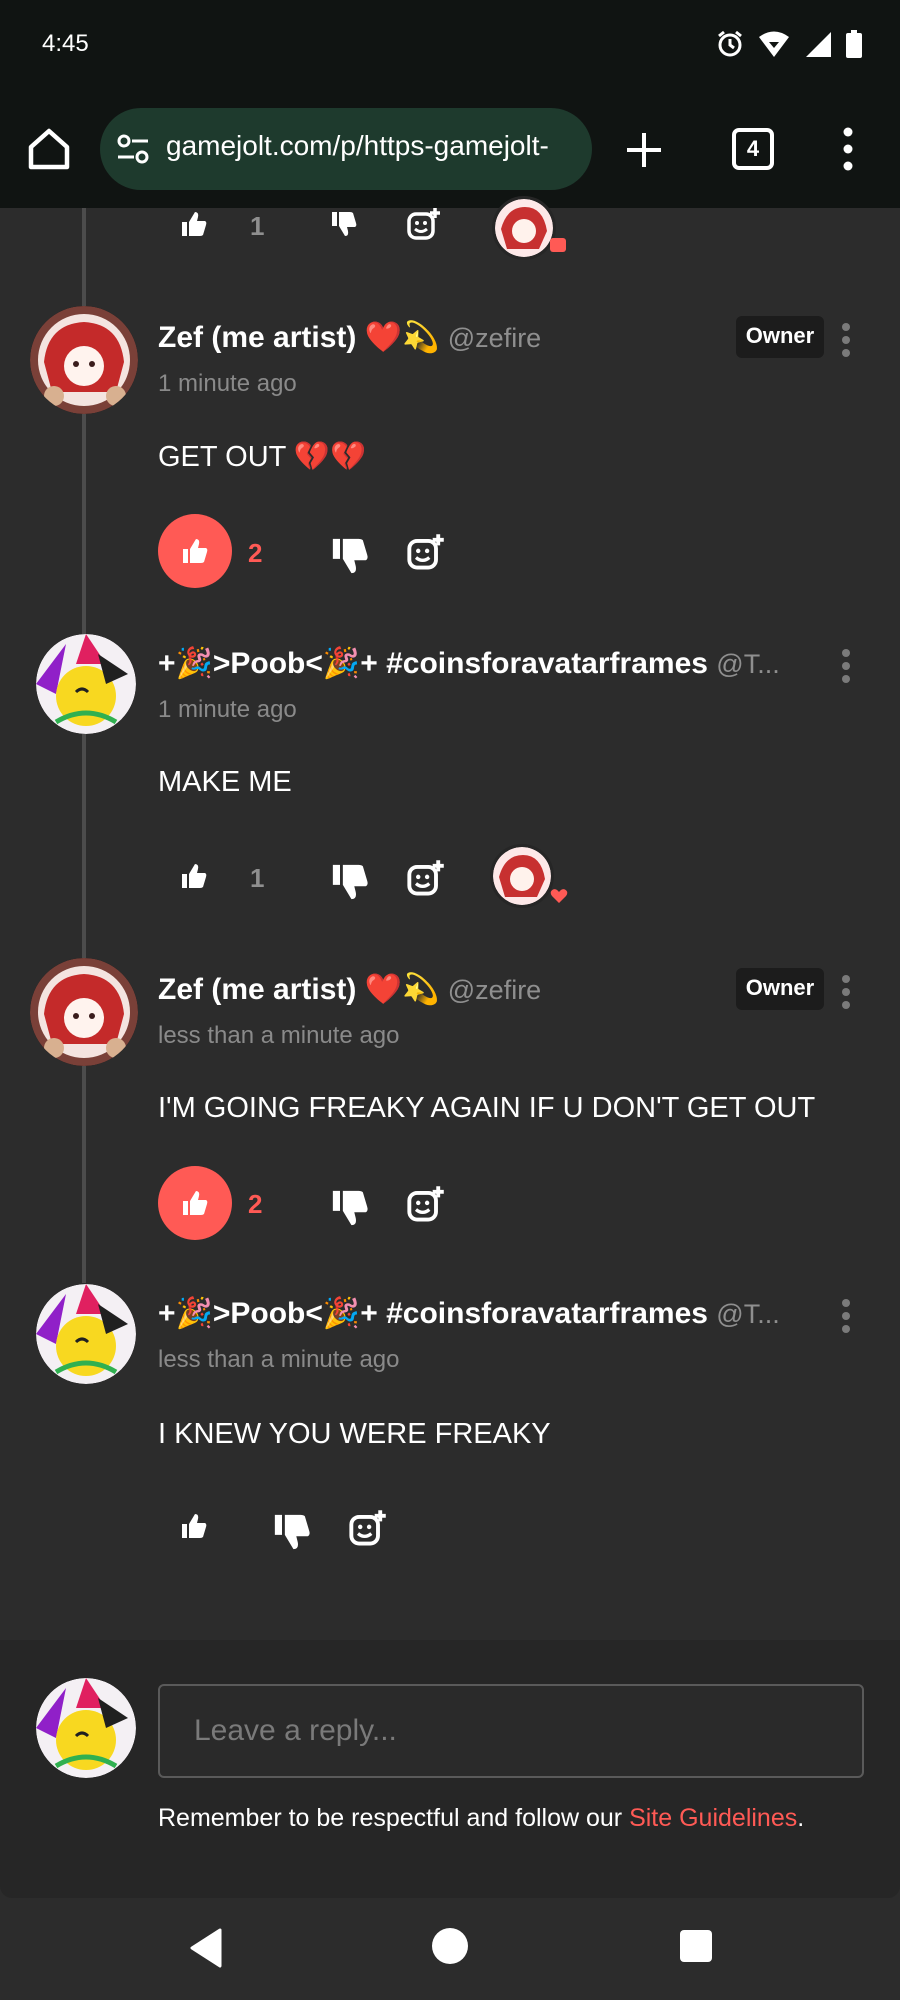  Describe the element at coordinates (133, 149) in the screenshot. I see `site-settings-icon` at that location.